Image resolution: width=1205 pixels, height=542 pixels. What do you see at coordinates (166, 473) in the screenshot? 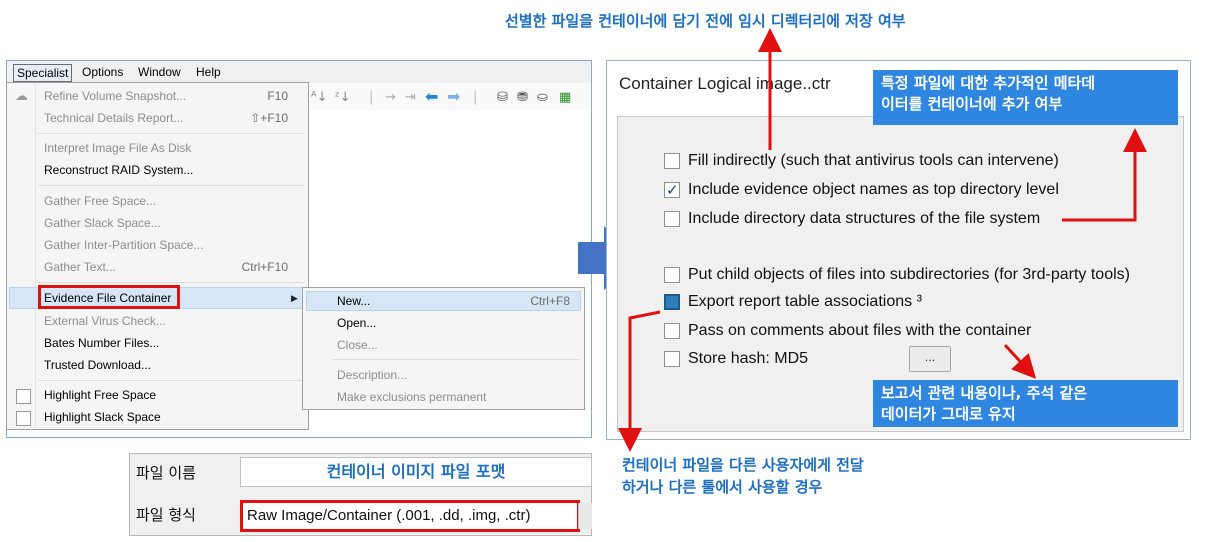
I see `file-name-label: 파일 이름` at bounding box center [166, 473].